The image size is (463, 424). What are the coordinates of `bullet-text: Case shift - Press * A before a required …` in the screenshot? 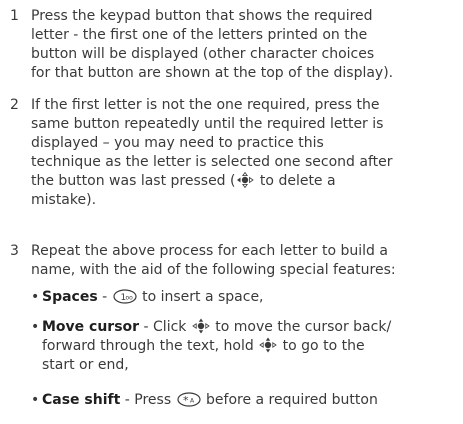 It's located at (251, 400).